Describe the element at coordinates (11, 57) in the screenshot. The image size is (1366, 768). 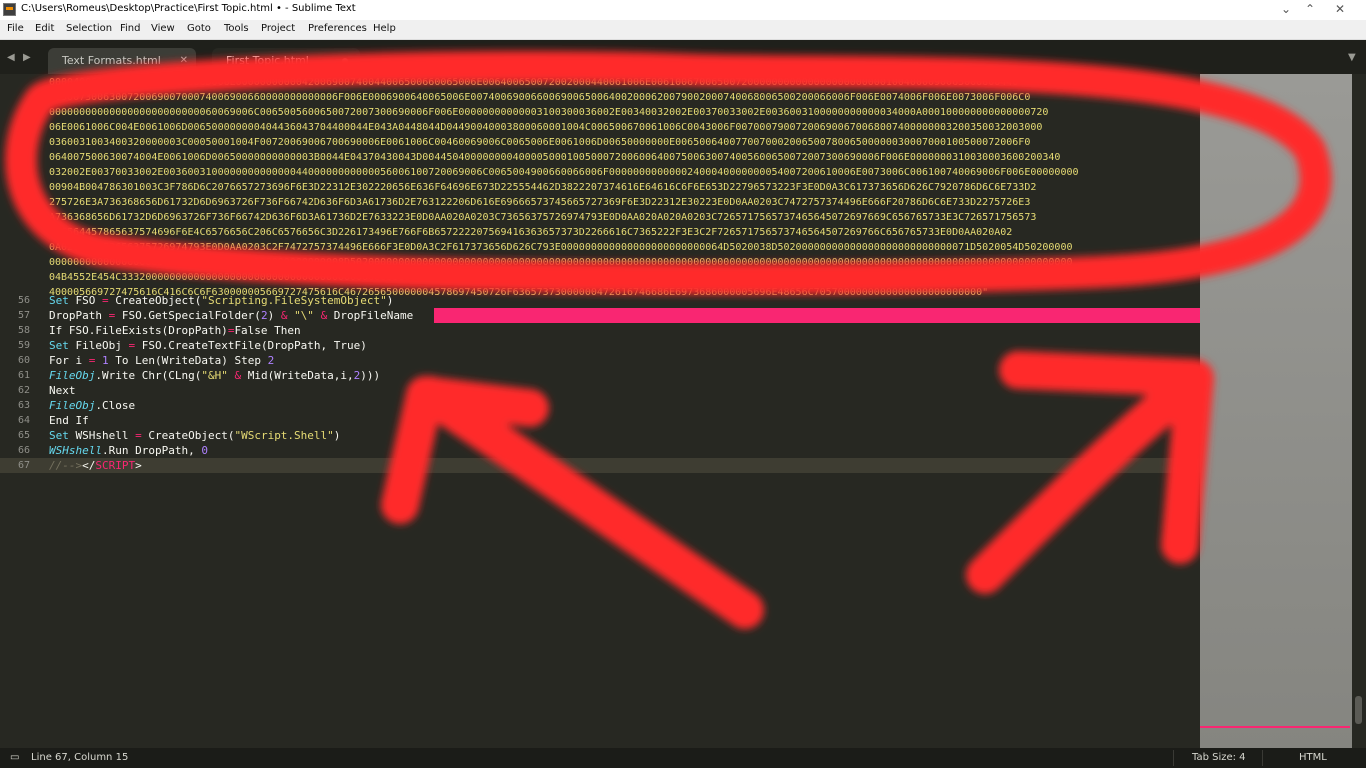
I see `tab-back-icon: ◀` at that location.